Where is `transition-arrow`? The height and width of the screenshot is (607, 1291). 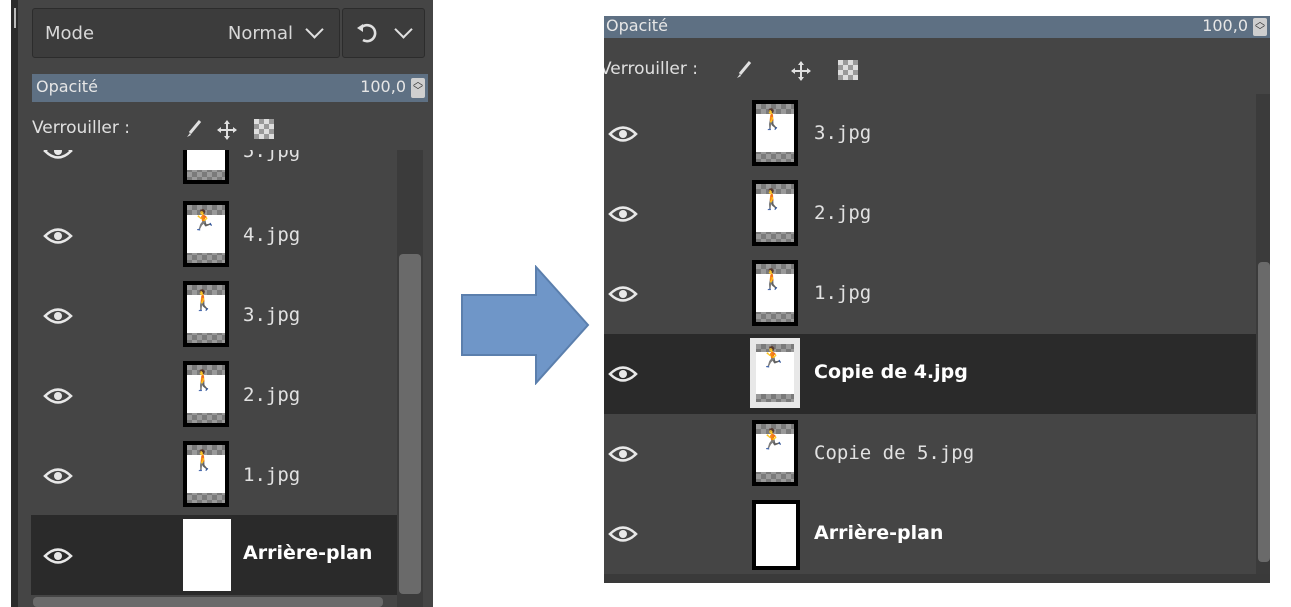
transition-arrow is located at coordinates (525, 325).